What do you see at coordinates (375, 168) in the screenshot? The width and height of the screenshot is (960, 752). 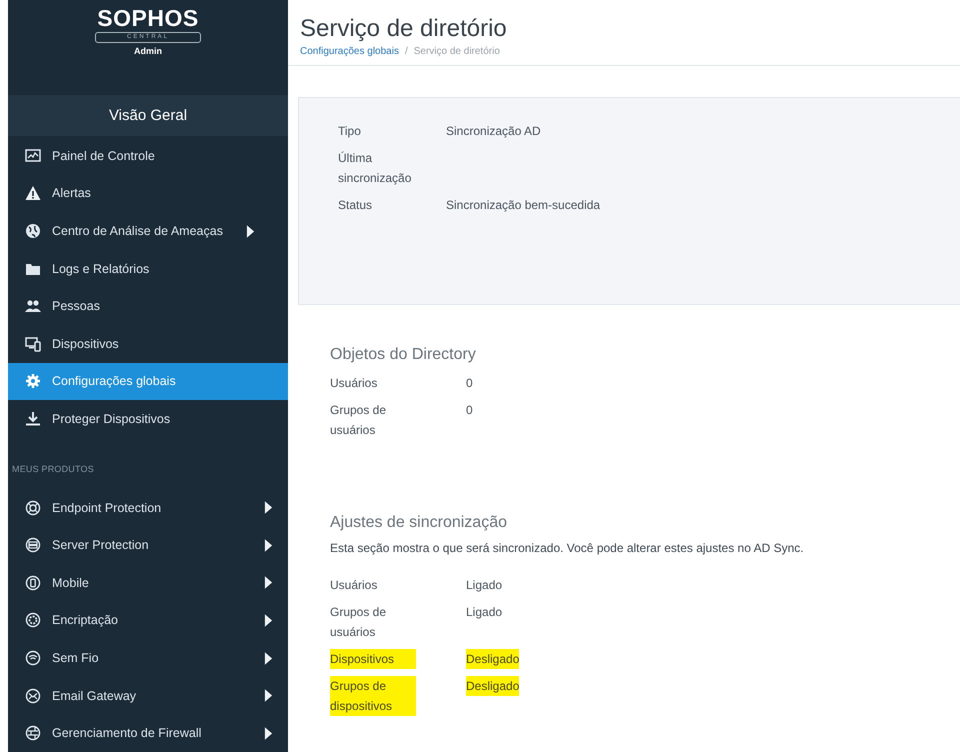 I see `field-label: Última sincronização` at bounding box center [375, 168].